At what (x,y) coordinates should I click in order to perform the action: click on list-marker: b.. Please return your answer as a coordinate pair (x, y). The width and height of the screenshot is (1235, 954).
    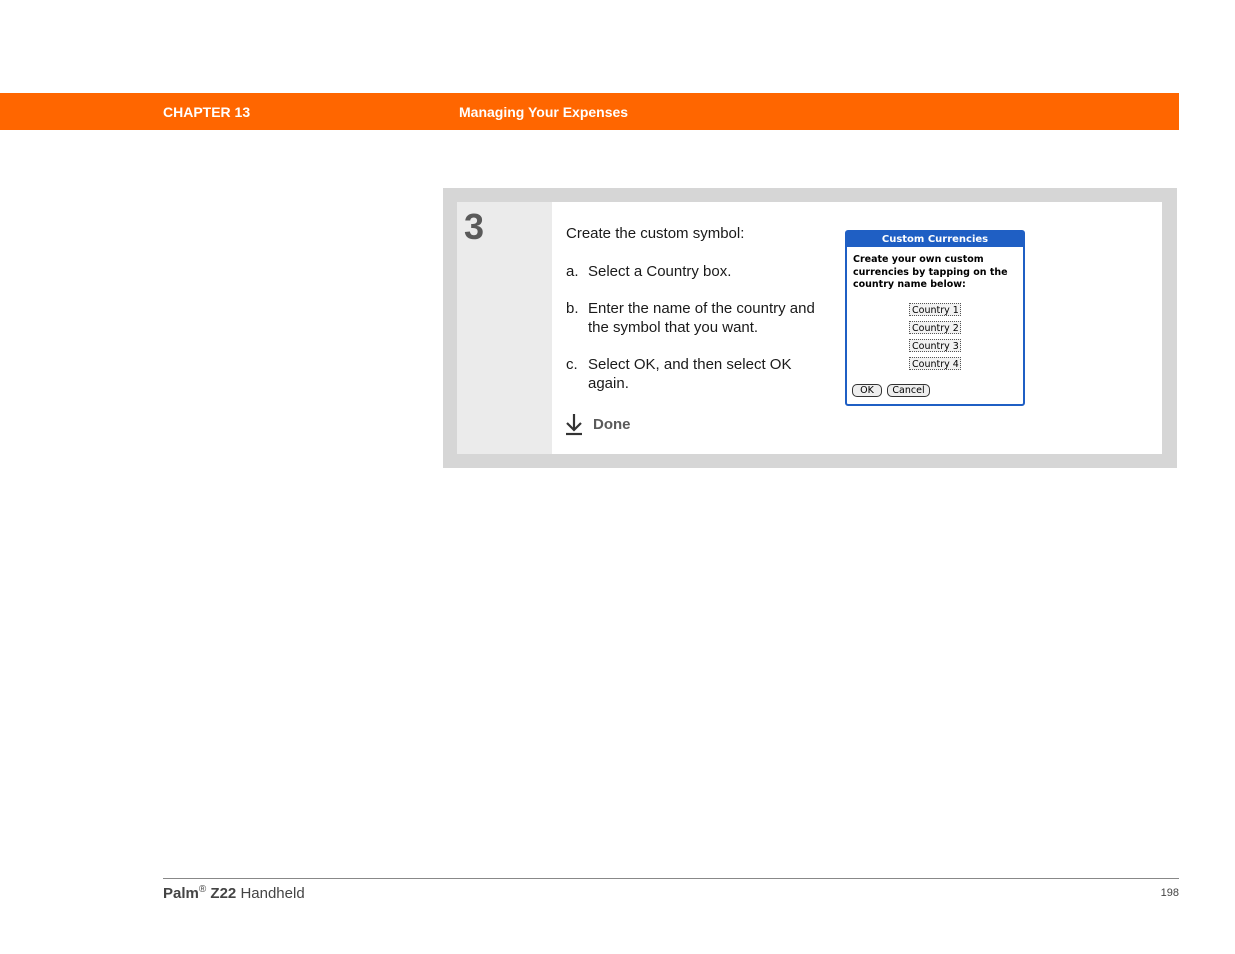
    Looking at the image, I should click on (572, 308).